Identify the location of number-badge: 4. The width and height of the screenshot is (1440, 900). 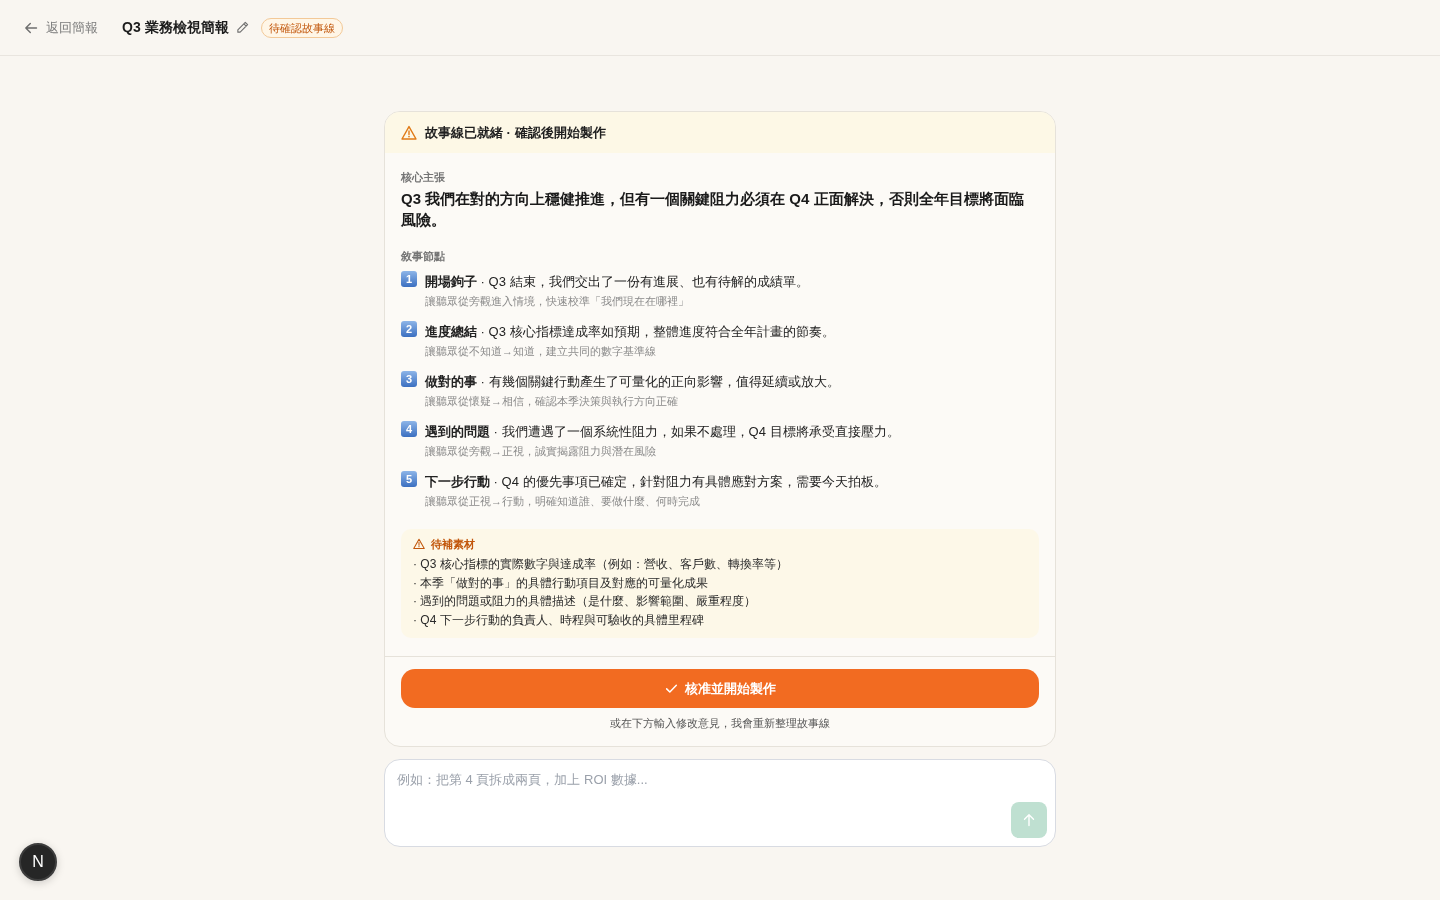
(409, 429).